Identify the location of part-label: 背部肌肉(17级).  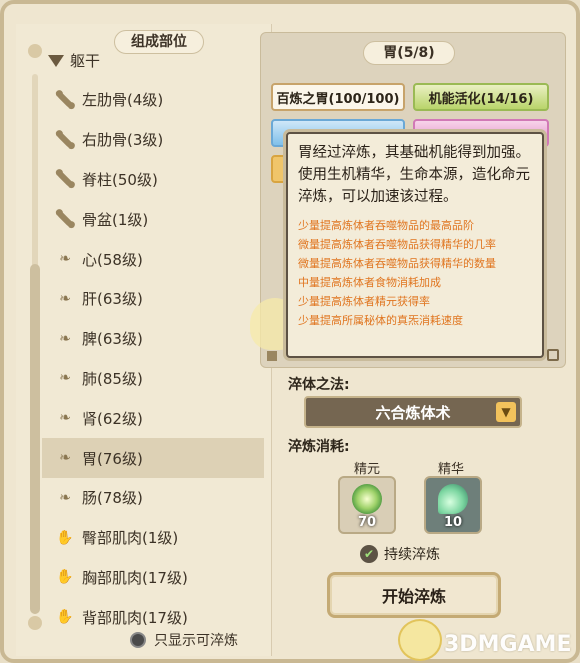
(135, 617).